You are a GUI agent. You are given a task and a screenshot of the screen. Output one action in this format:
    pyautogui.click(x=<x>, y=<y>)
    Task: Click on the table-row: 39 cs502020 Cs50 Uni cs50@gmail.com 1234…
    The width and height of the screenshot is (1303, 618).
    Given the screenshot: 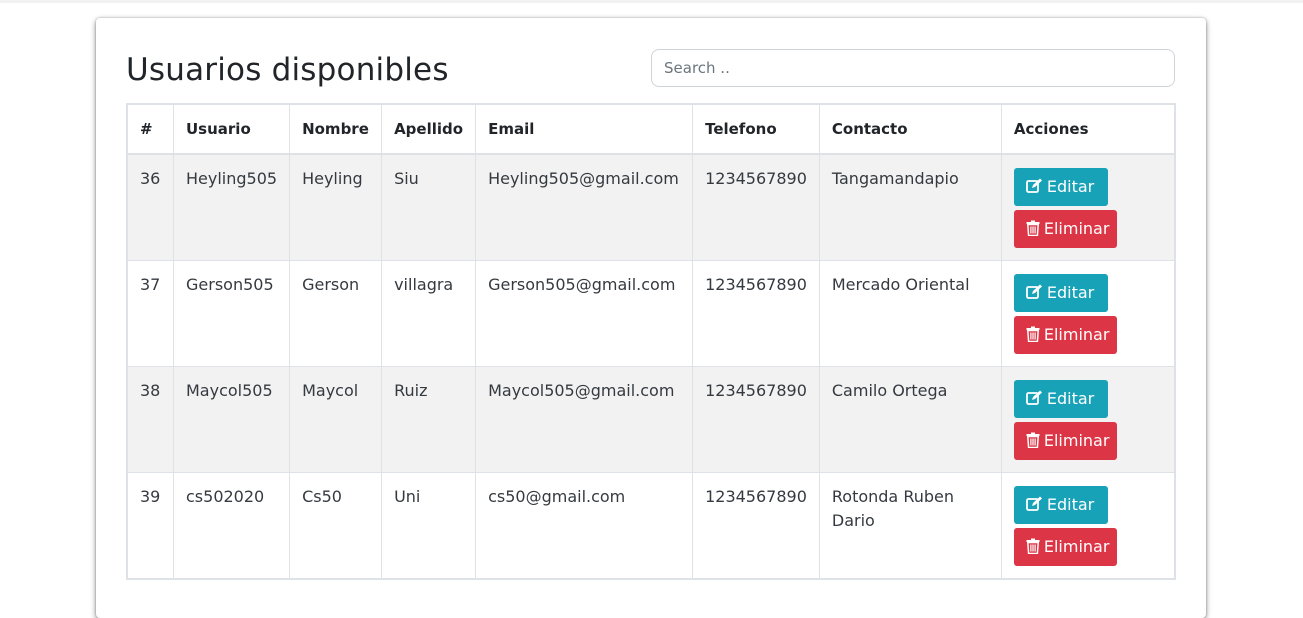 What is the action you would take?
    pyautogui.click(x=651, y=526)
    